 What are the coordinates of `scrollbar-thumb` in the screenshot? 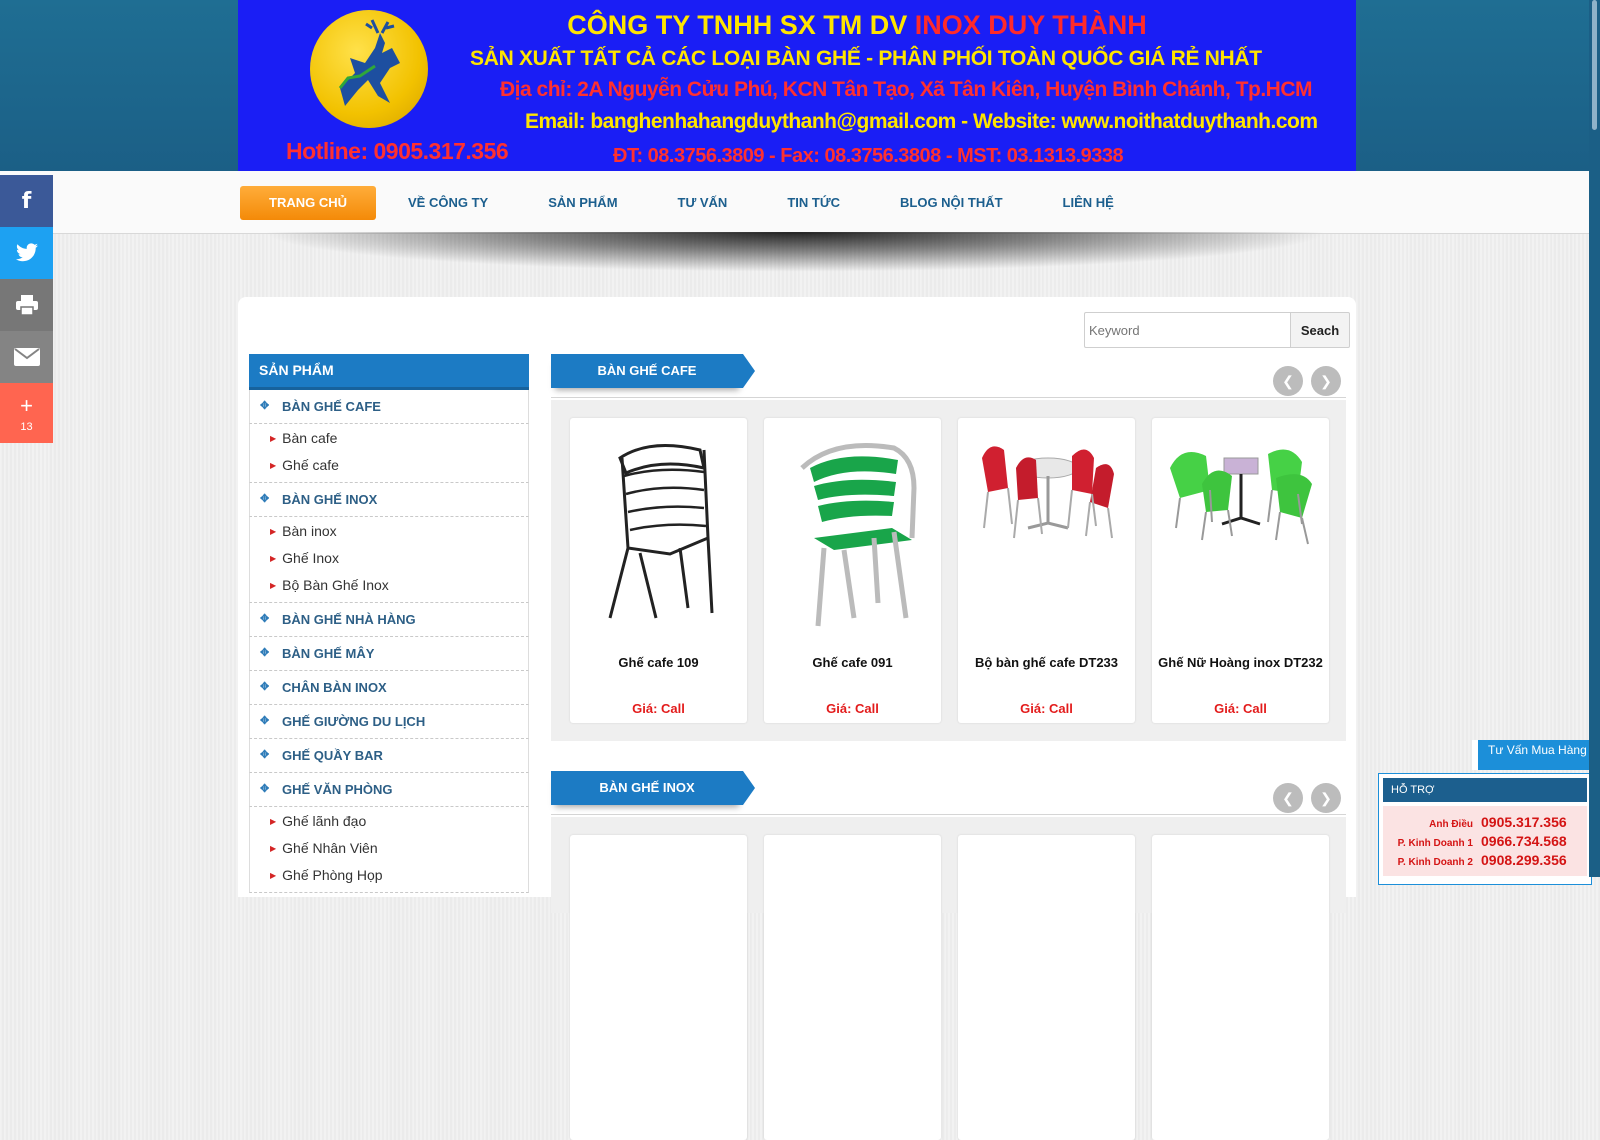 It's located at (1594, 65).